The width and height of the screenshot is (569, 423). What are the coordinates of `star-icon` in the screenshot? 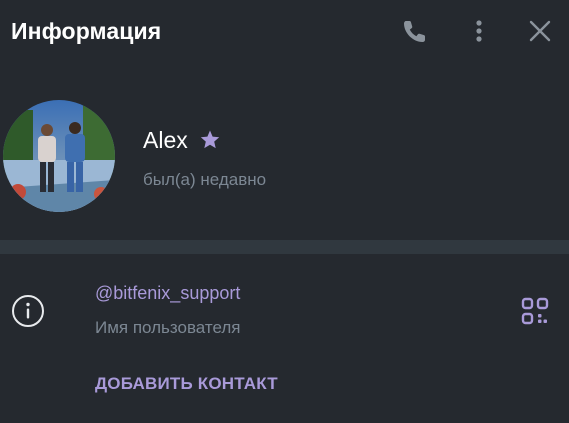 It's located at (209, 139).